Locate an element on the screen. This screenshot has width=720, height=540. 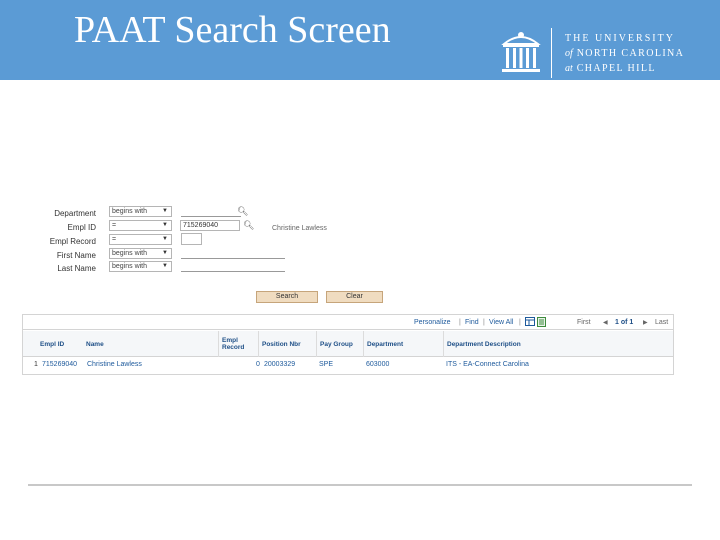
col-department-description: Department Description is located at coordinates (558, 344).